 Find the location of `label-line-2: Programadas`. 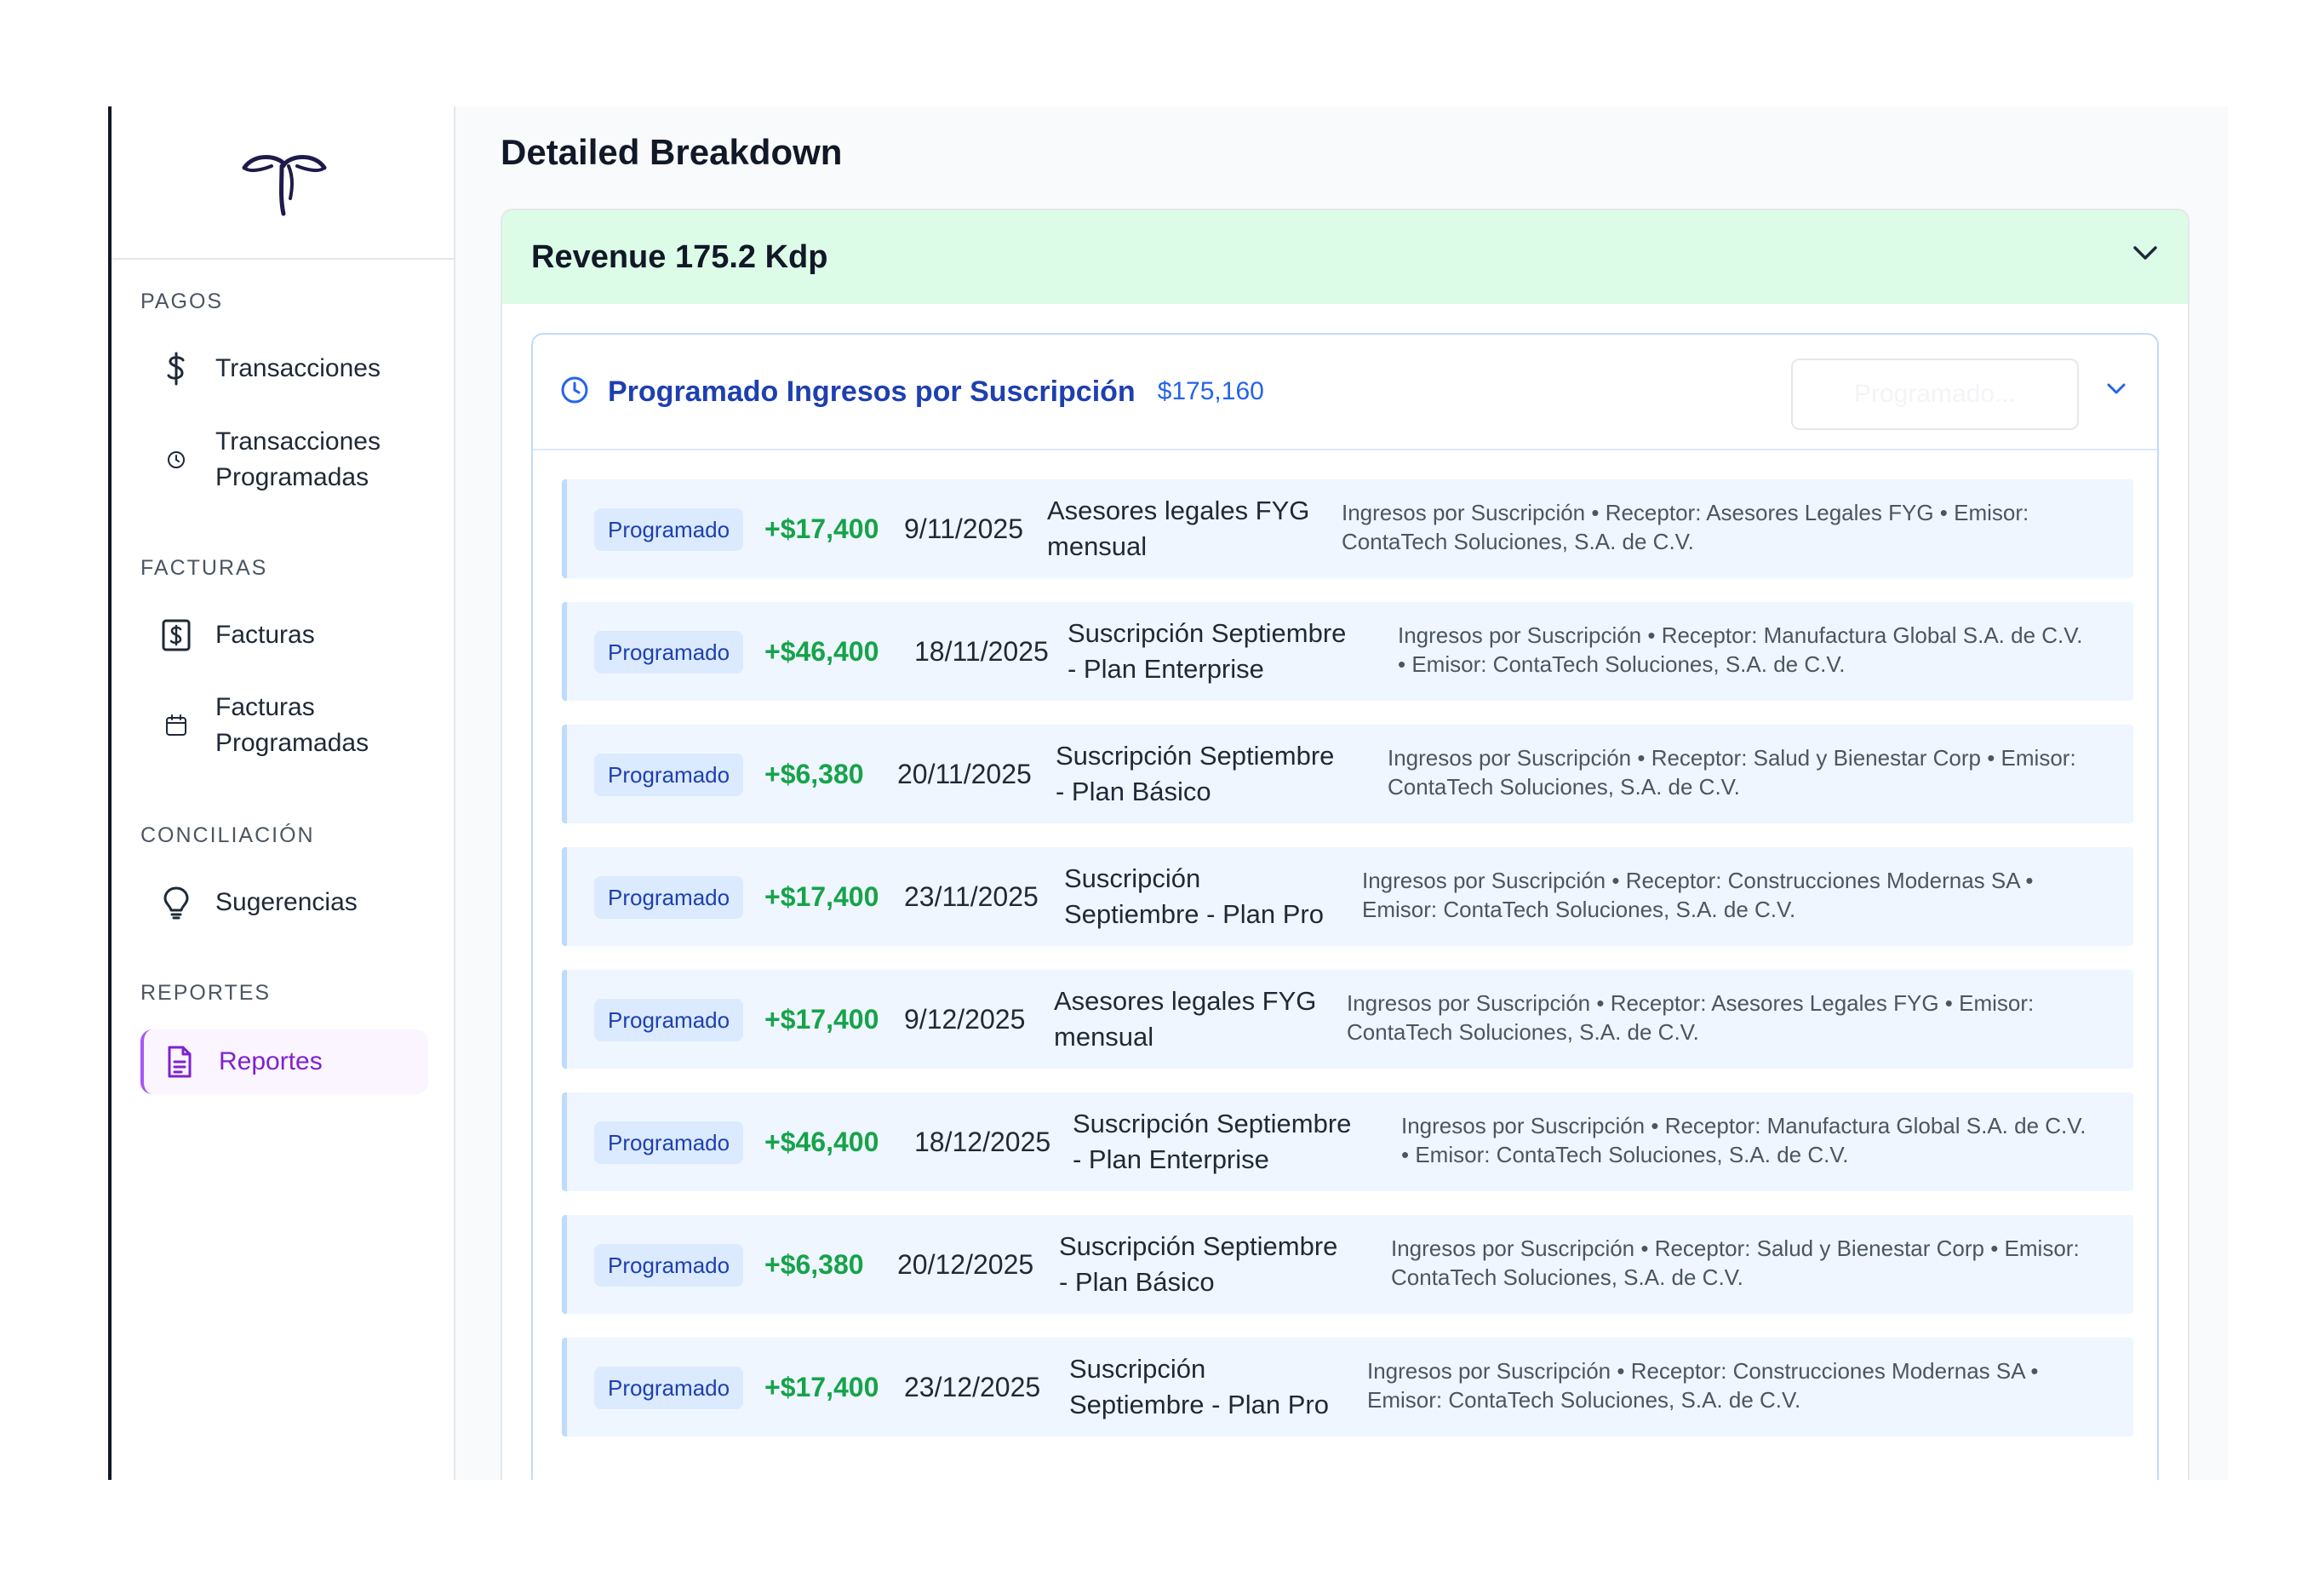

label-line-2: Programadas is located at coordinates (292, 743).